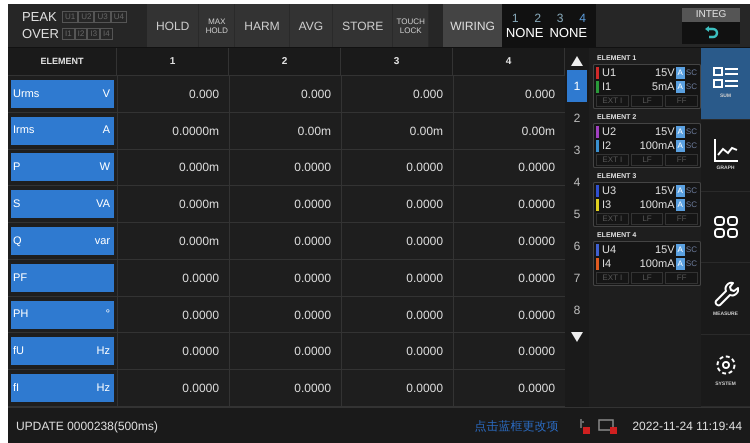  I want to click on item-button: P W, so click(62, 167).